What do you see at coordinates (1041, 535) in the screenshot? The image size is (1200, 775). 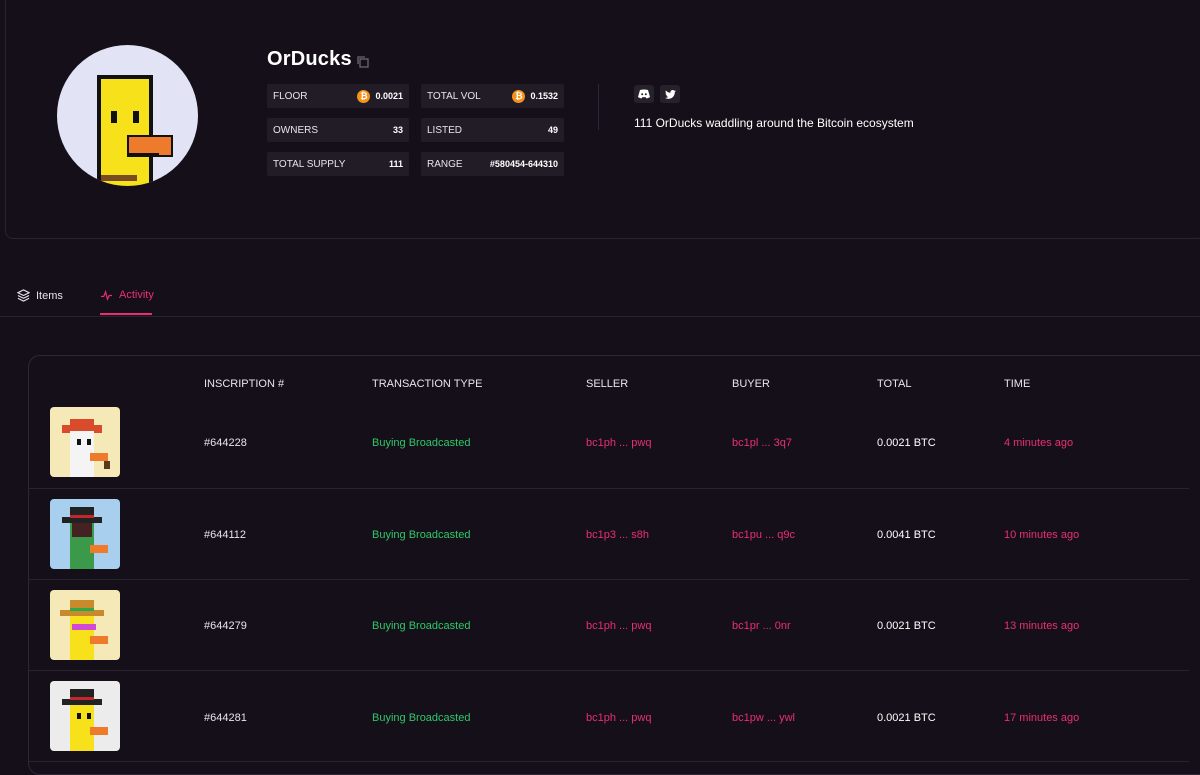 I see `transaction-time: 10 minutes ago` at bounding box center [1041, 535].